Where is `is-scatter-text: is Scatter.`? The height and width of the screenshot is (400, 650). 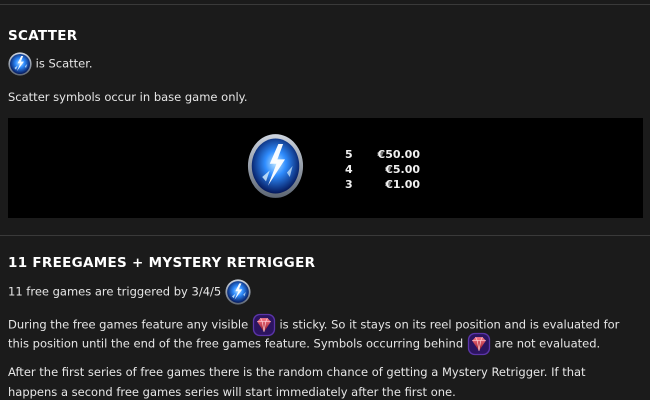 is-scatter-text: is Scatter. is located at coordinates (64, 63).